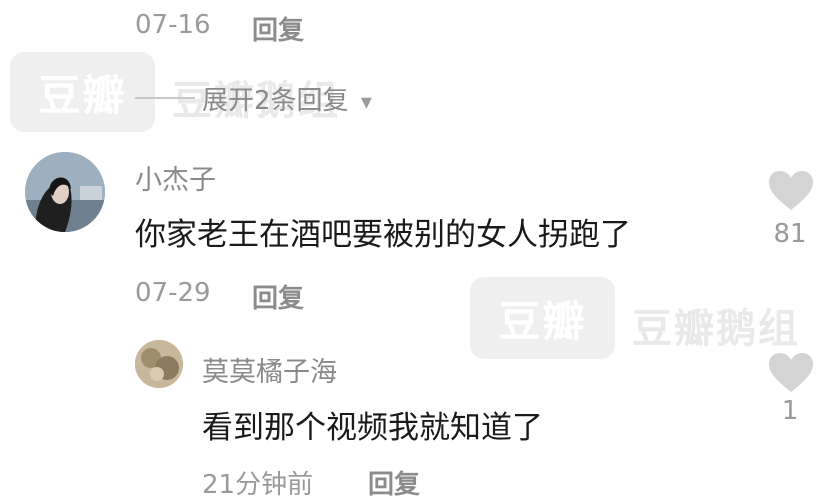  What do you see at coordinates (175, 177) in the screenshot?
I see `comment-username: 小杰子` at bounding box center [175, 177].